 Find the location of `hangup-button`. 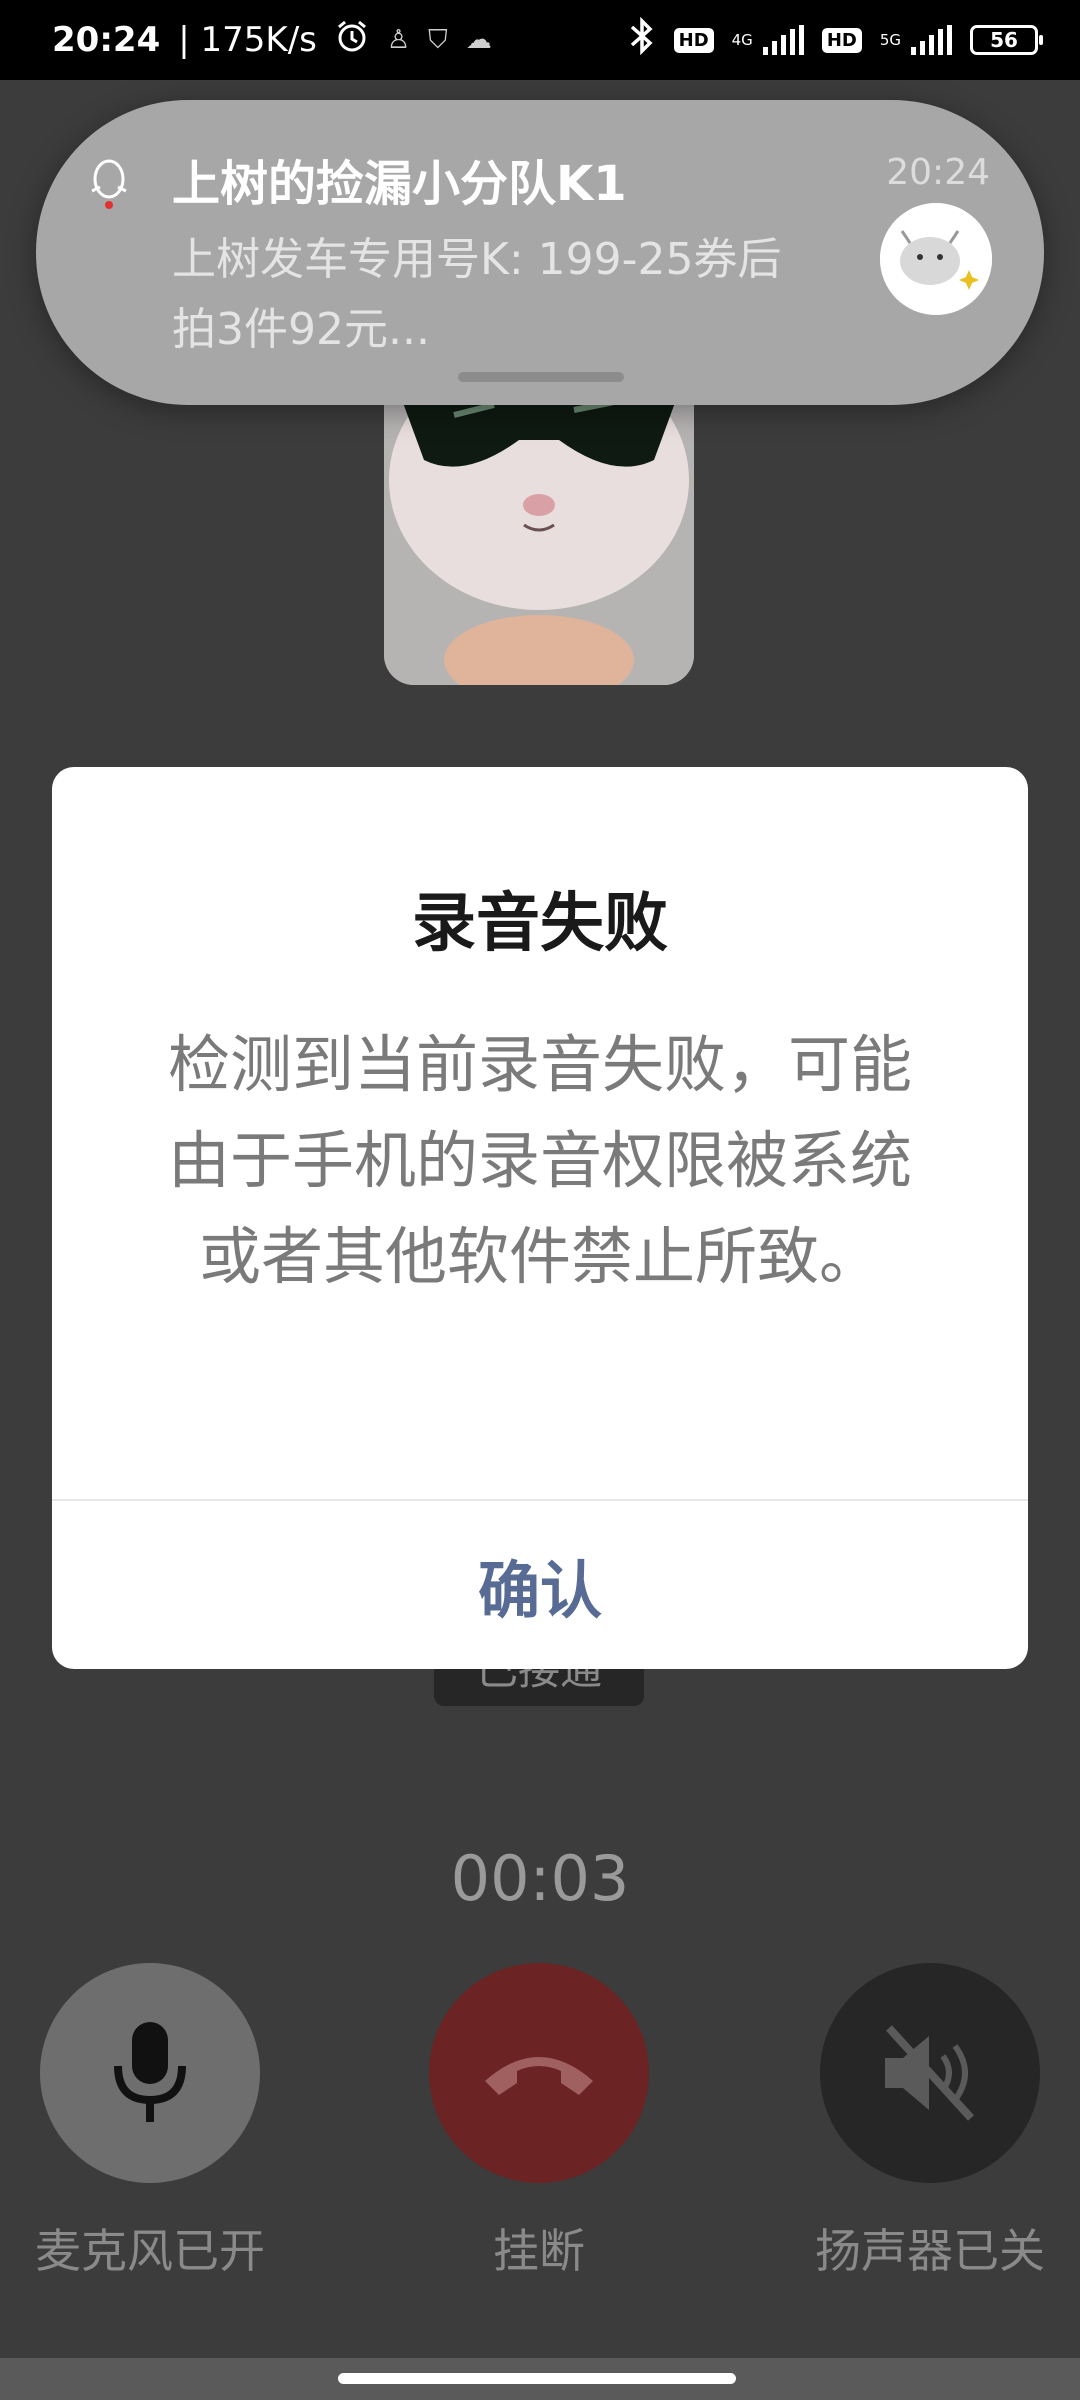

hangup-button is located at coordinates (539, 2073).